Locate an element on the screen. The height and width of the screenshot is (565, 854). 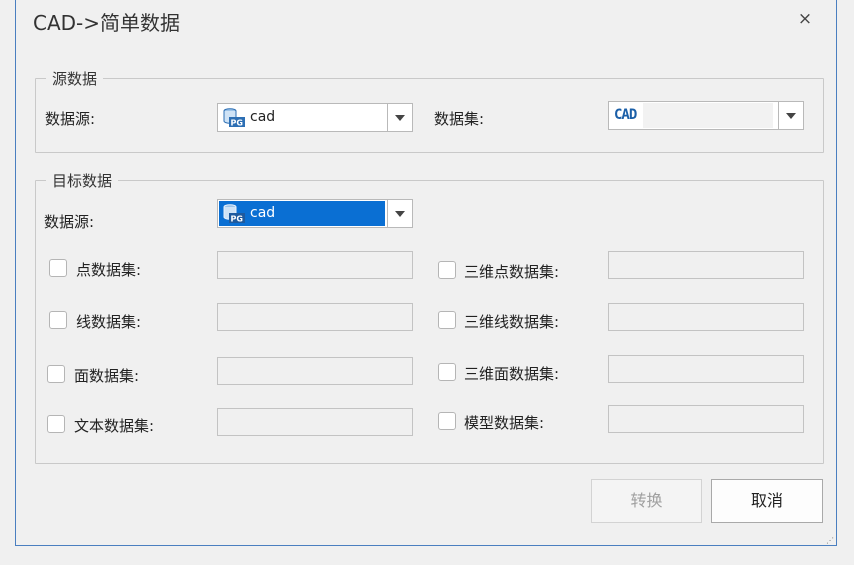
cancel-button: 取消 is located at coordinates (767, 501).